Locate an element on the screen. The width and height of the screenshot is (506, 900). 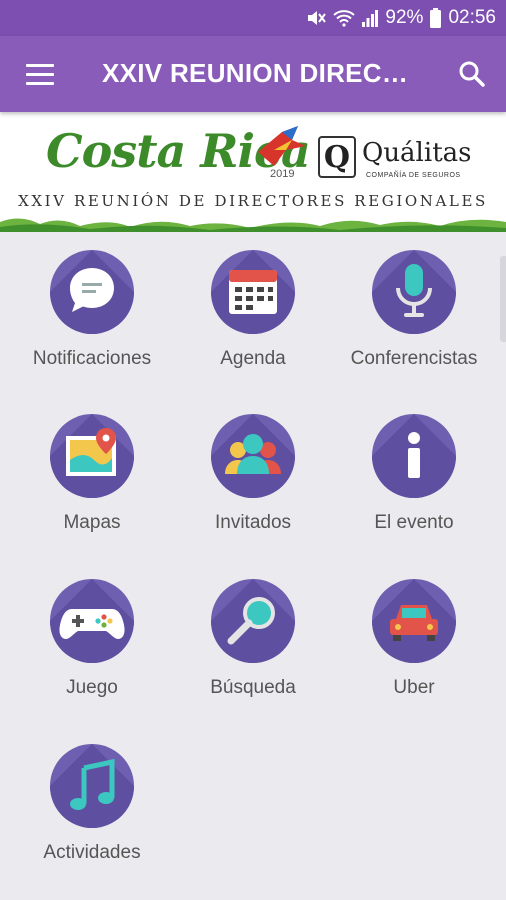
menu-item-mapas: Mapas is located at coordinates (92, 474).